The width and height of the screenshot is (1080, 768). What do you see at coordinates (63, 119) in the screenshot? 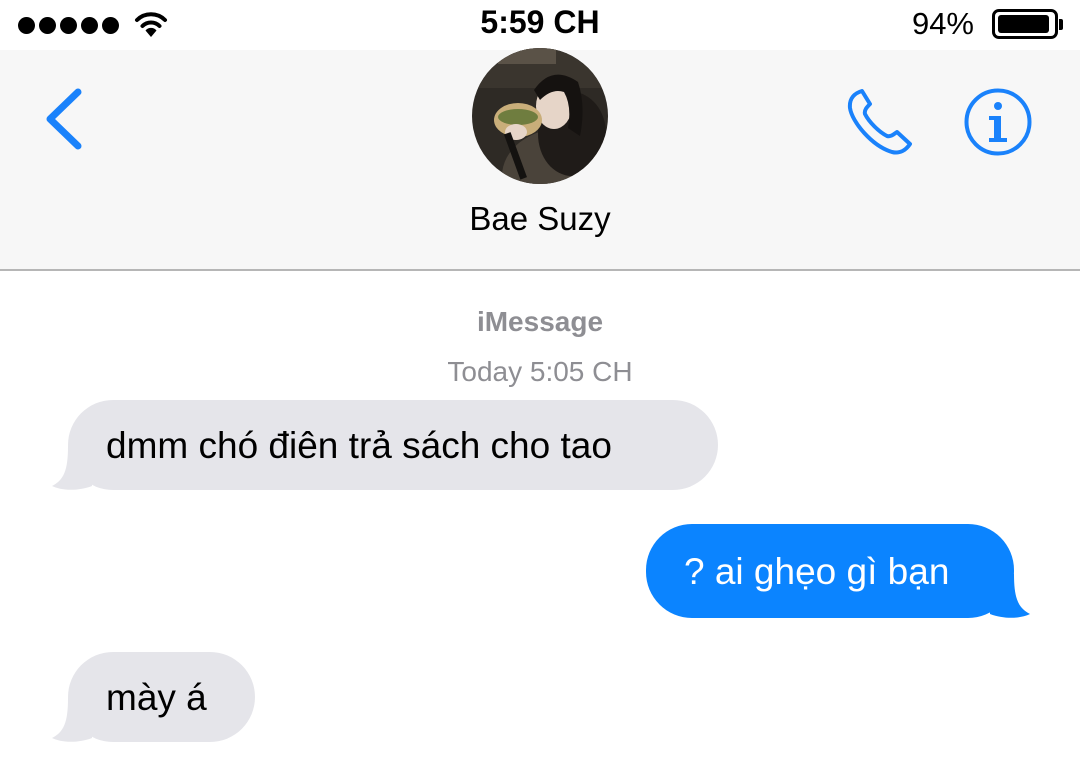
I see `chevron-left-icon` at bounding box center [63, 119].